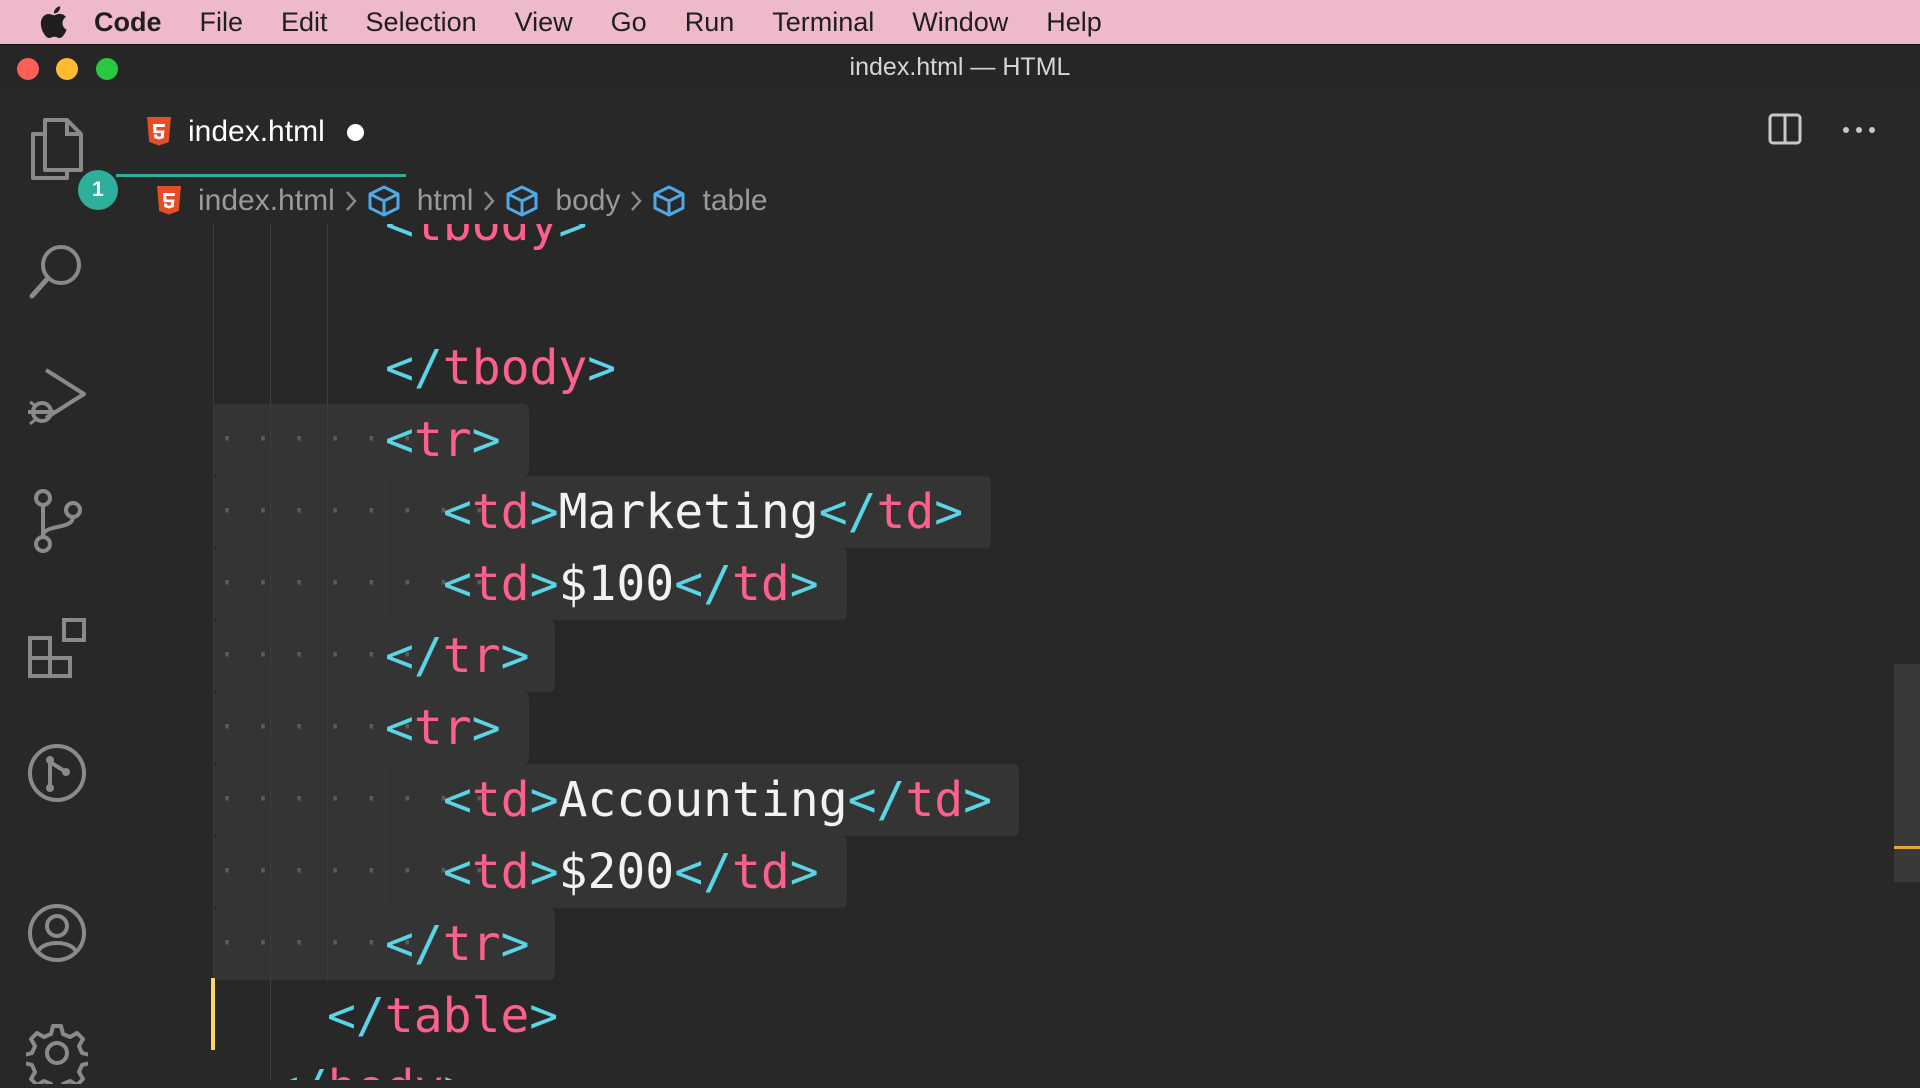  What do you see at coordinates (588, 200) in the screenshot?
I see `breadcrumb-body-label: body` at bounding box center [588, 200].